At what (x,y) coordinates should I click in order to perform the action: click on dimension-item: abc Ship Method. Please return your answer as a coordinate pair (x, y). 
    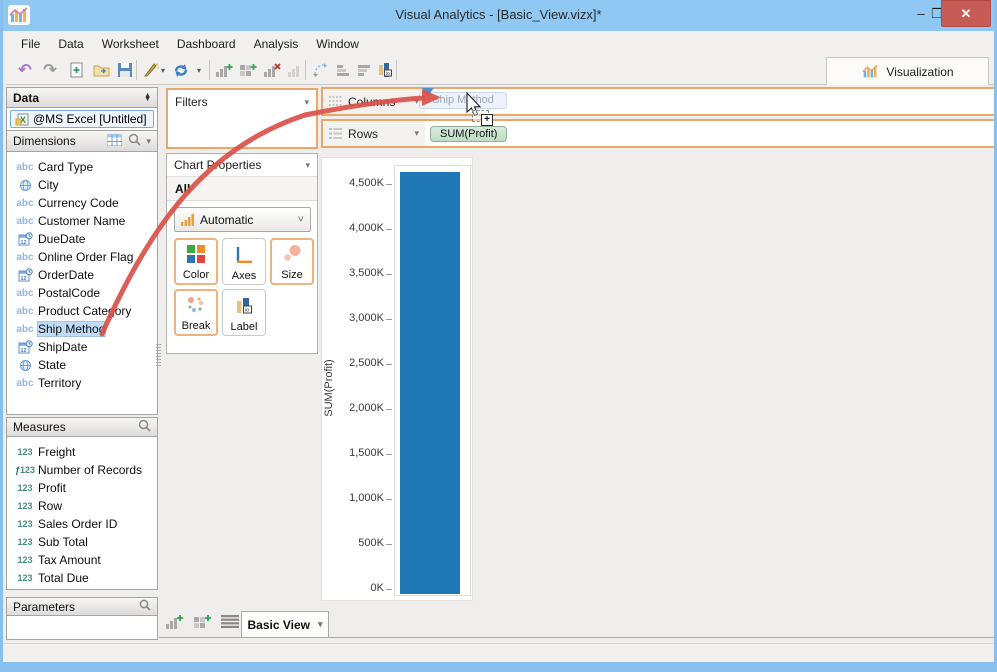
    Looking at the image, I should click on (82, 329).